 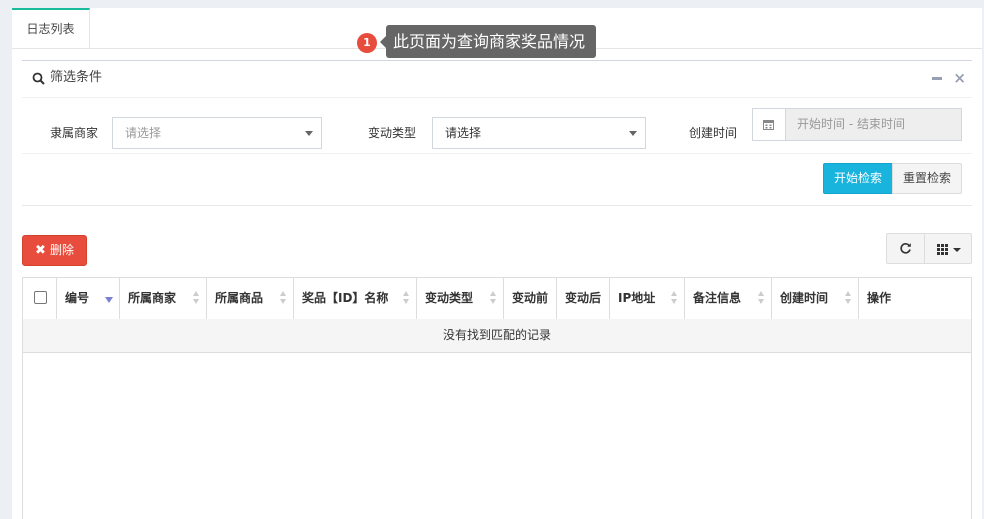 What do you see at coordinates (728, 298) in the screenshot?
I see `column-header-remark: 备注信息` at bounding box center [728, 298].